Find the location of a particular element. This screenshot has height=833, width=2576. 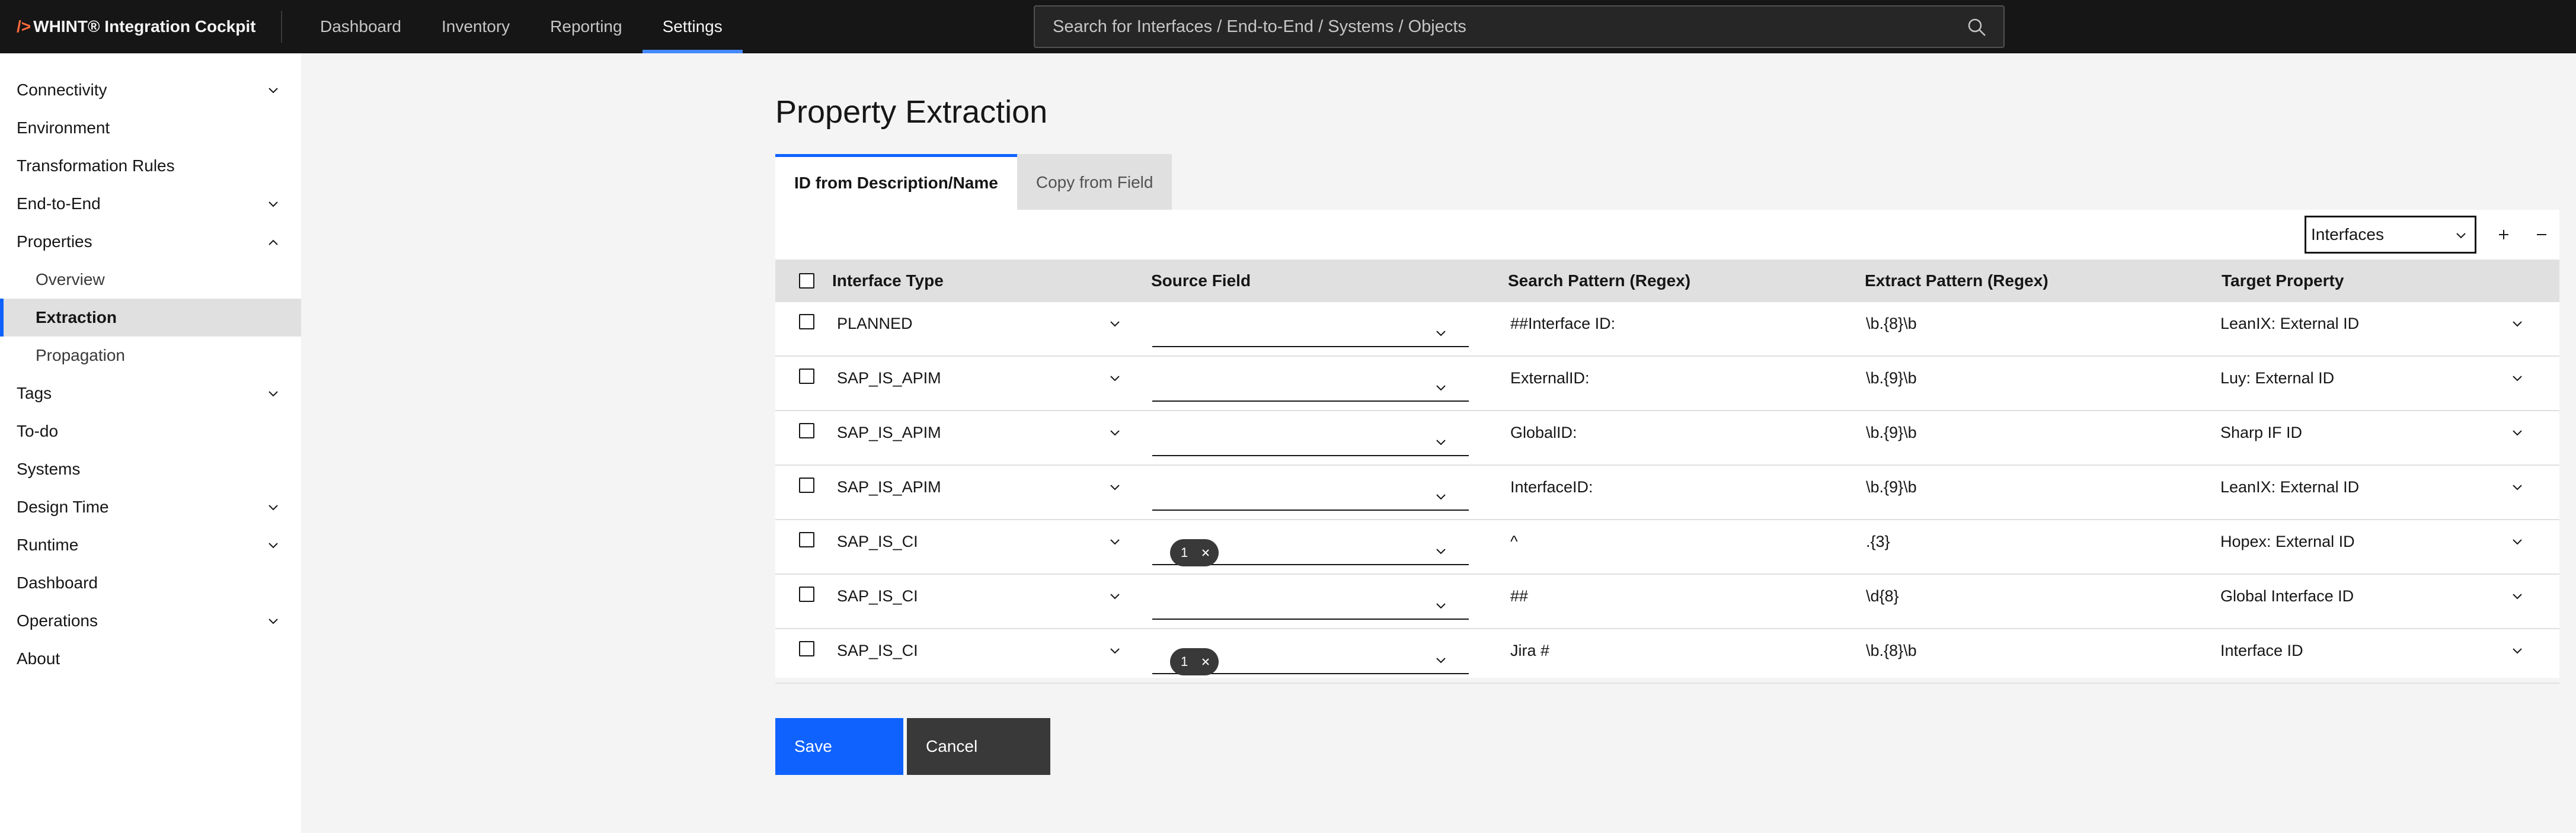

target-property-dropdown: Hopex: External ID is located at coordinates (2380, 541).